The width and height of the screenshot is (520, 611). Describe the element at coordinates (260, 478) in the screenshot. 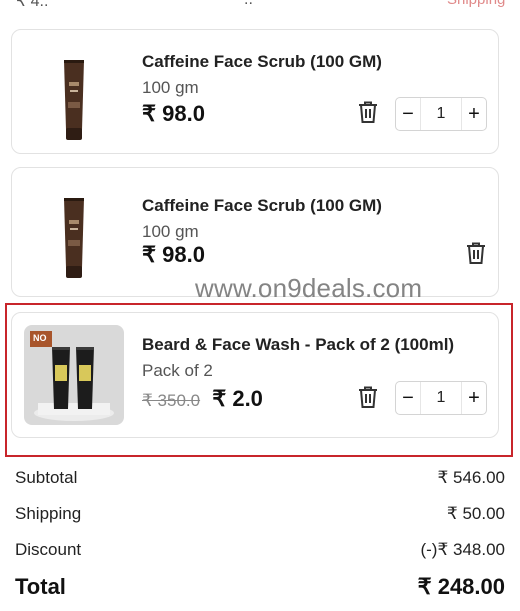

I see `subtotal-row: Subtotal ₹ 546.00` at that location.